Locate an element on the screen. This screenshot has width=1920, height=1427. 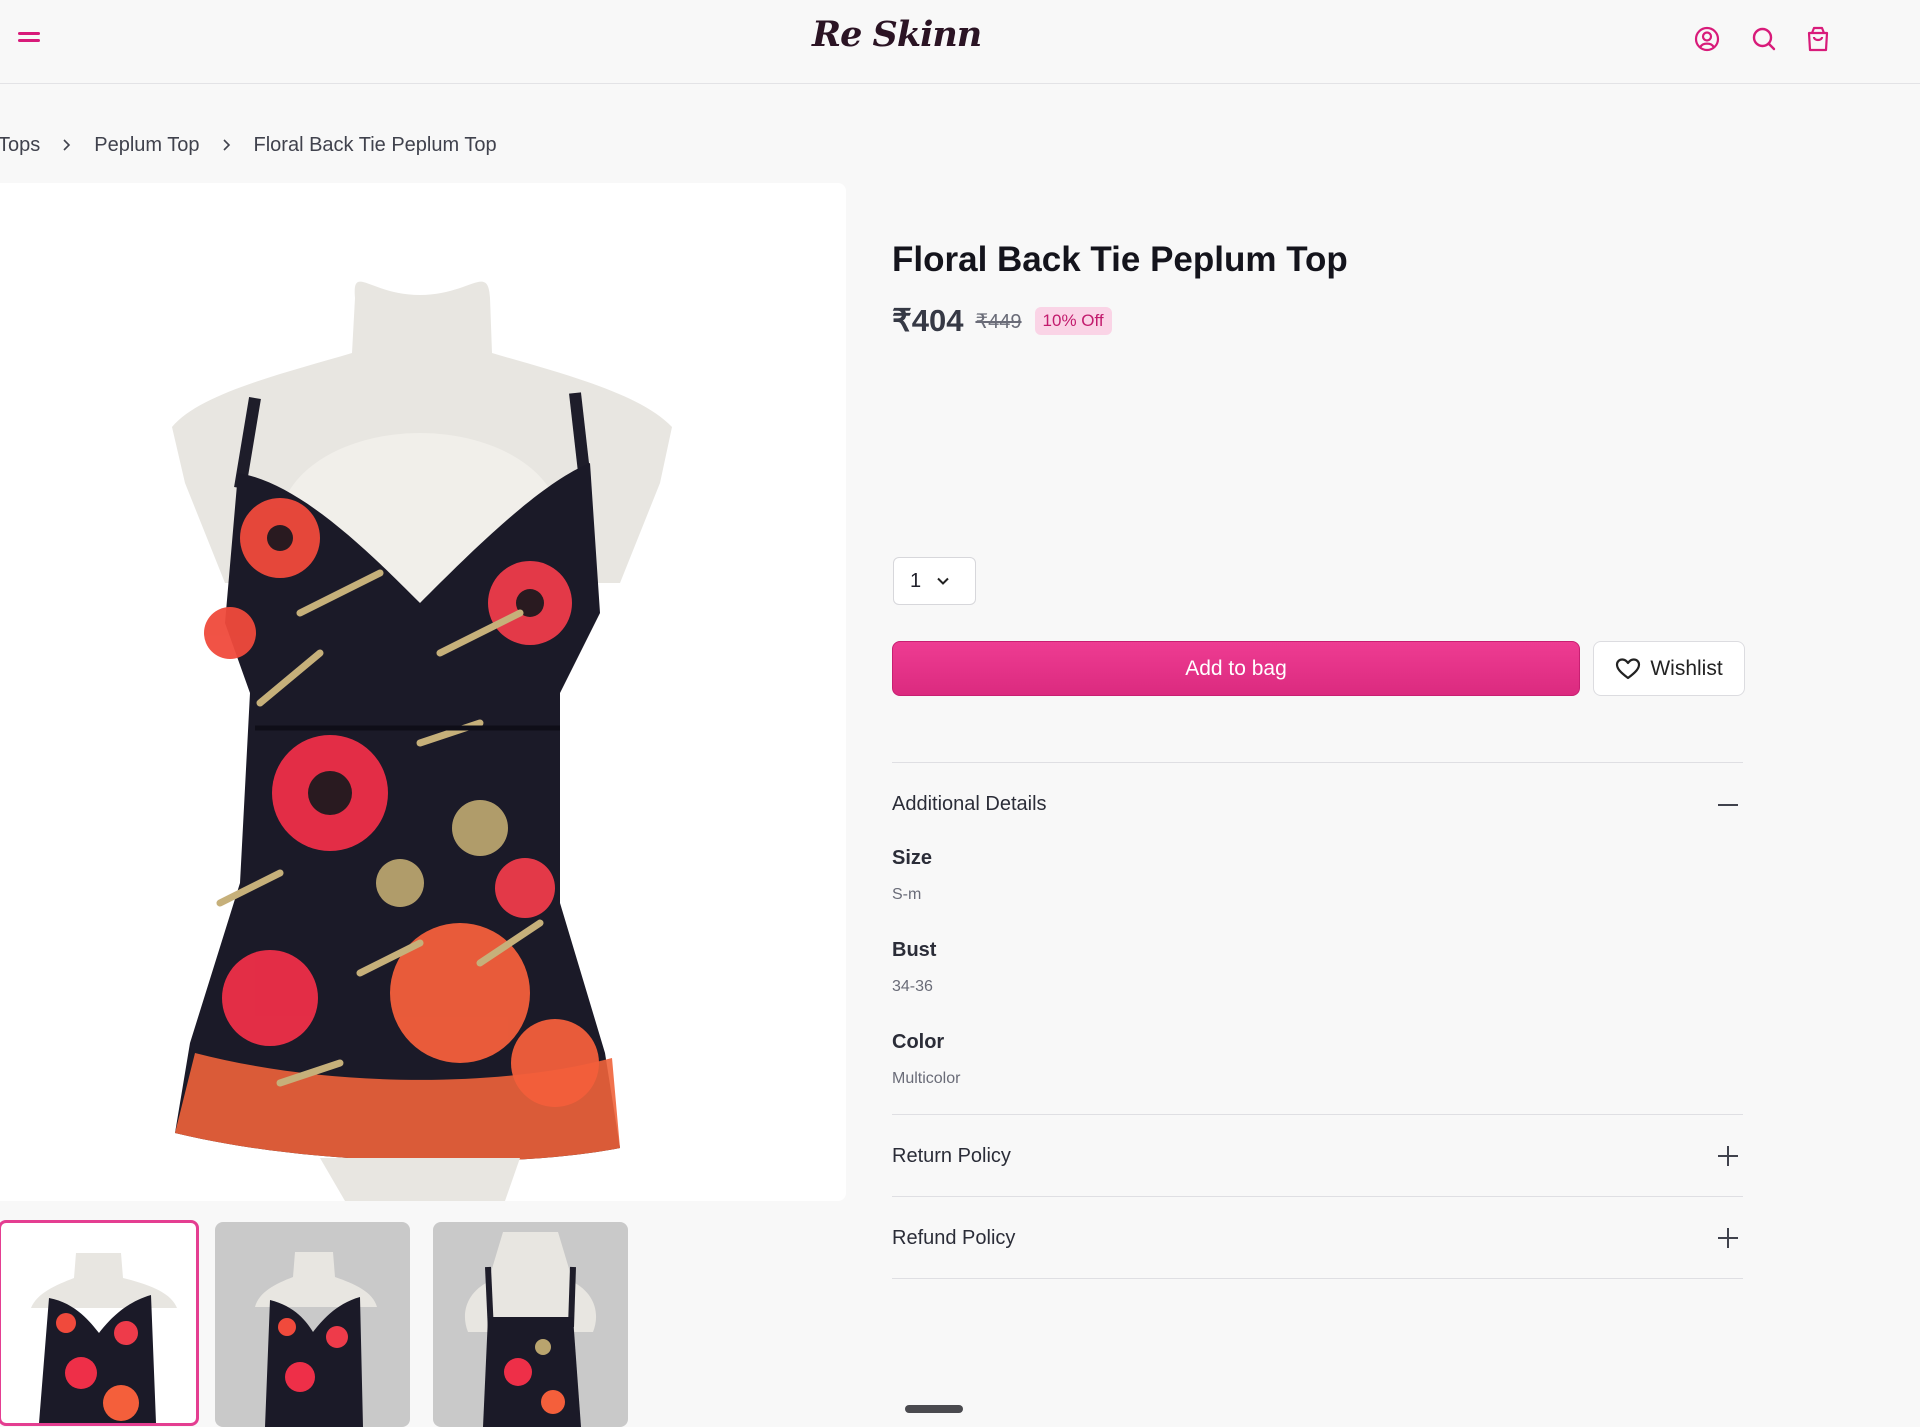
scroll-indicator is located at coordinates (934, 1409).